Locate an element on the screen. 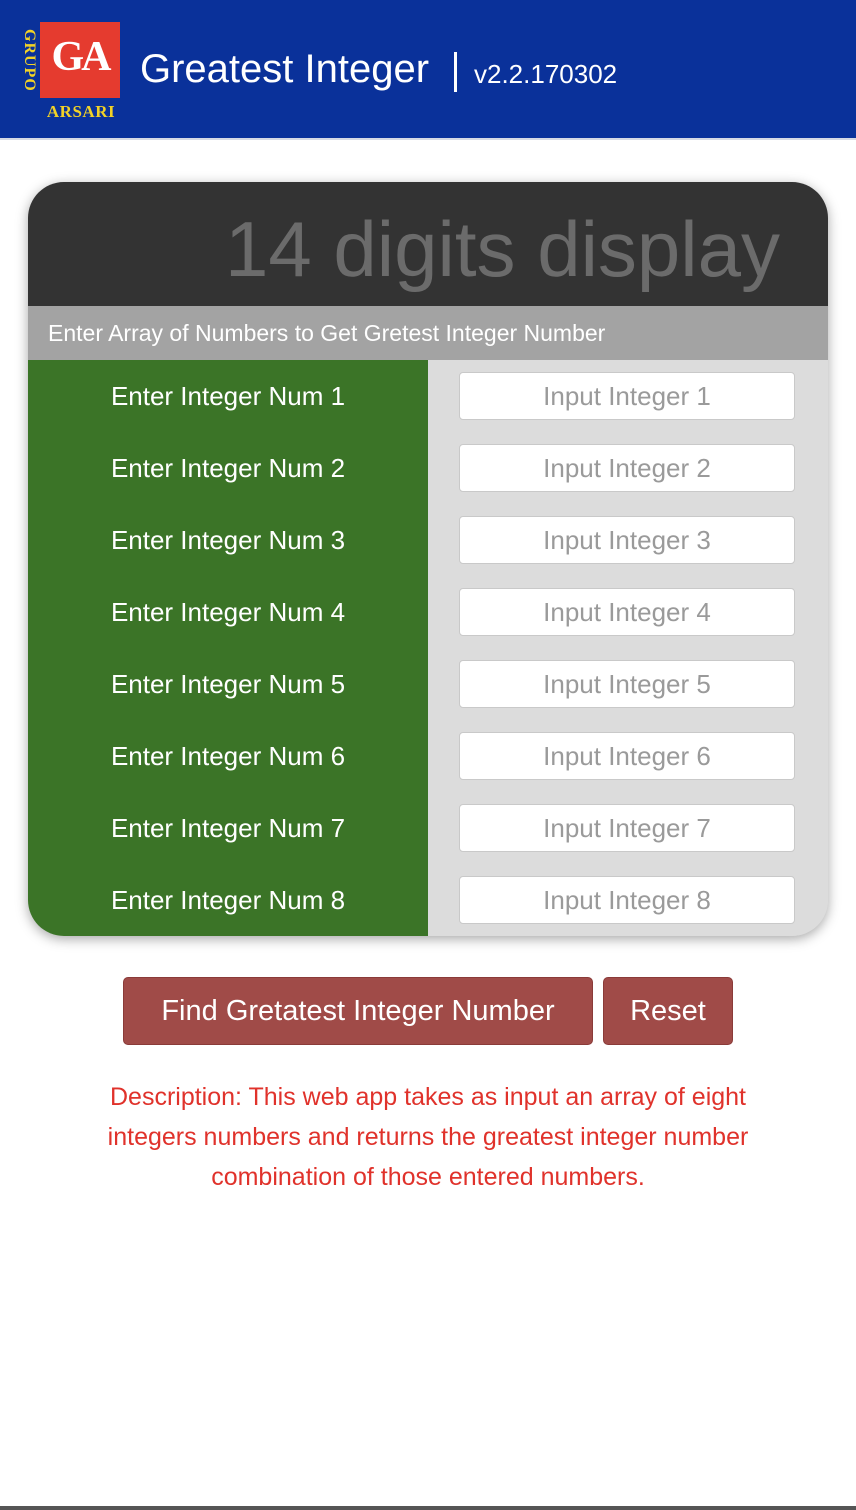  app-version: v2.2.170302 is located at coordinates (546, 74).